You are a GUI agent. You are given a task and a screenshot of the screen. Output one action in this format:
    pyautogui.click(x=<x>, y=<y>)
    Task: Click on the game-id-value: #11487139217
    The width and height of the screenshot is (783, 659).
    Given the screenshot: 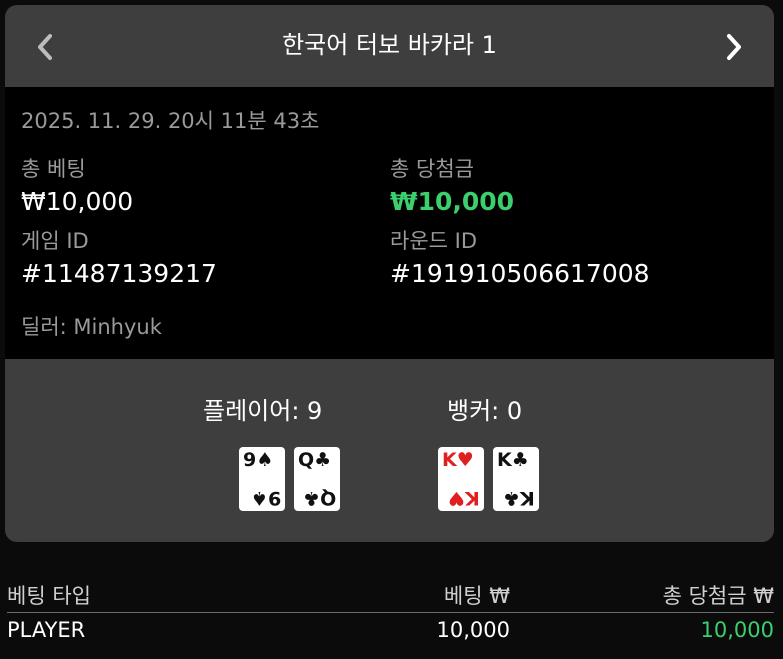 What is the action you would take?
    pyautogui.click(x=119, y=273)
    